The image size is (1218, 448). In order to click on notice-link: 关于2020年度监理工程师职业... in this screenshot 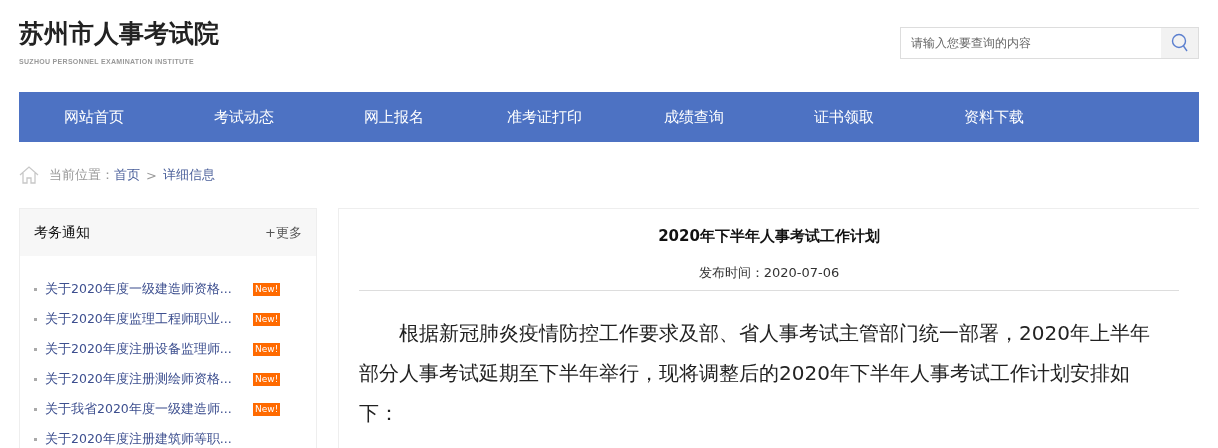, I will do `click(148, 319)`.